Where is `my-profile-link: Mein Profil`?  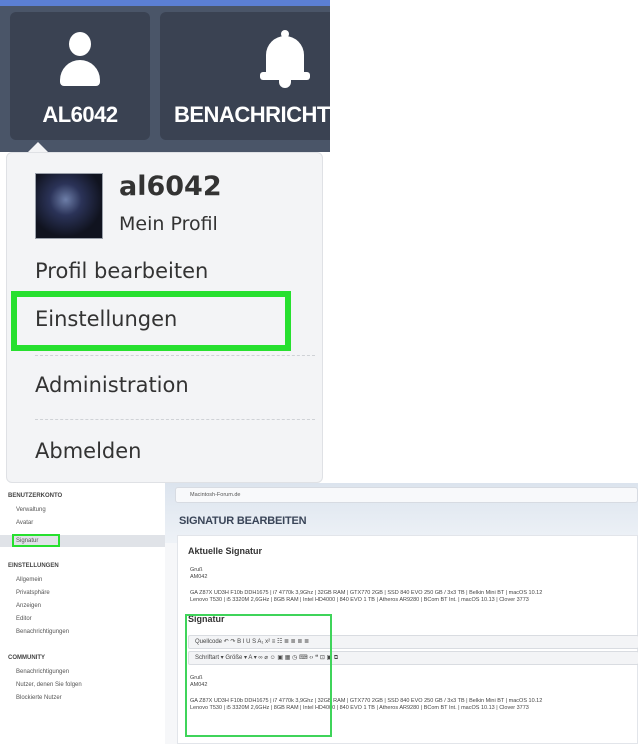 my-profile-link: Mein Profil is located at coordinates (168, 224).